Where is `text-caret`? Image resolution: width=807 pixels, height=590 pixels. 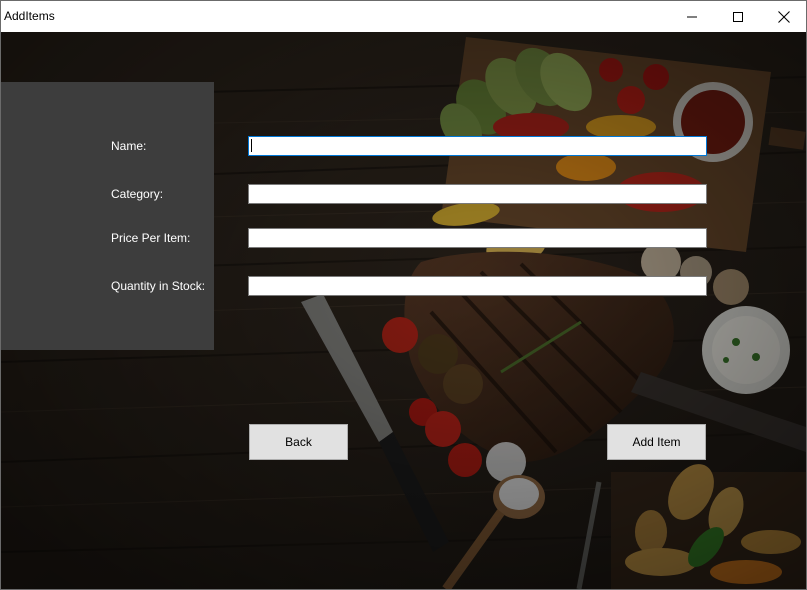
text-caret is located at coordinates (251, 145).